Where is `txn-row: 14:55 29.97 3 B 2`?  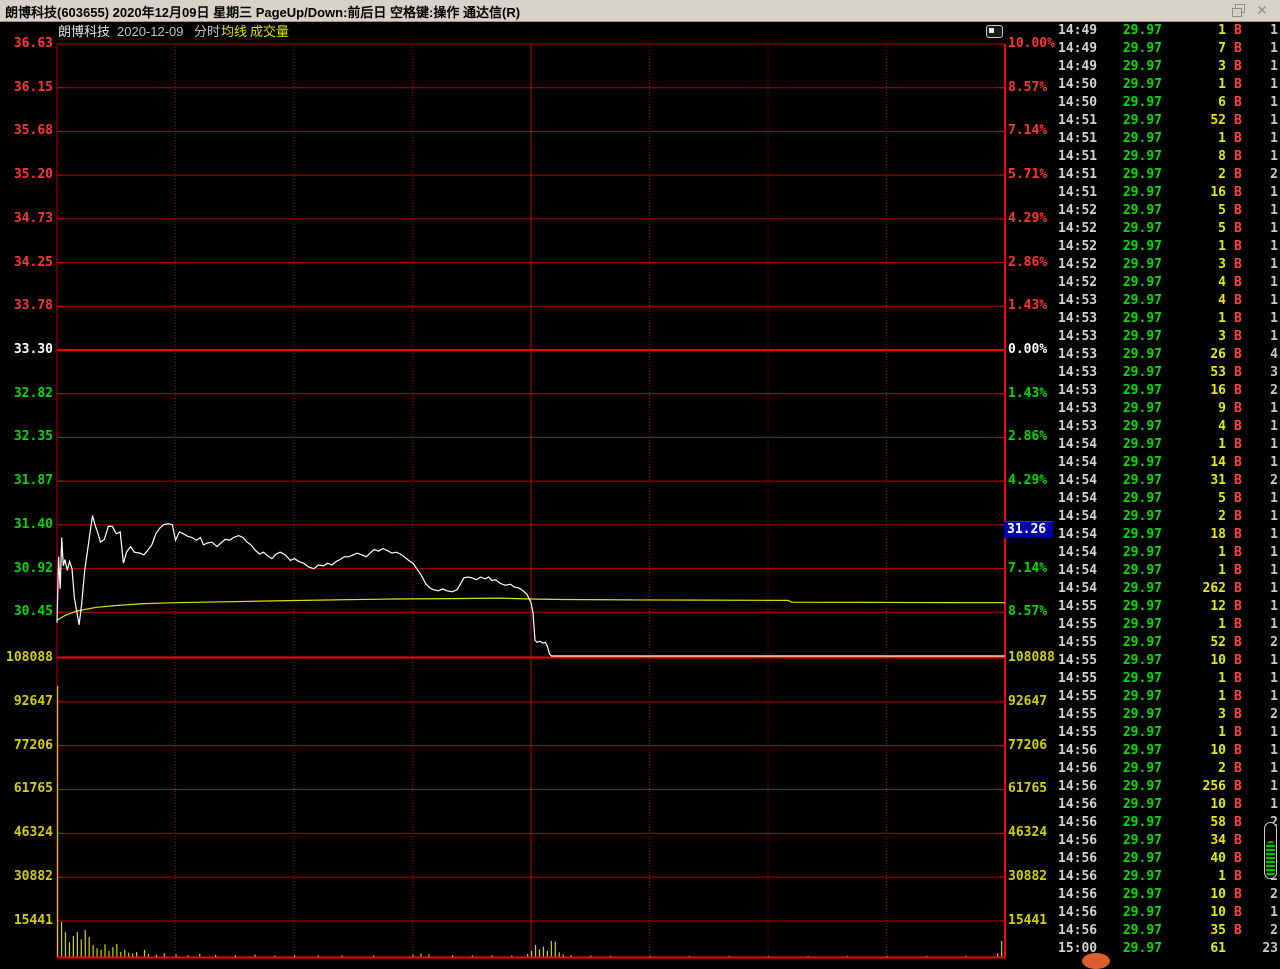 txn-row: 14:55 29.97 3 B 2 is located at coordinates (1168, 715).